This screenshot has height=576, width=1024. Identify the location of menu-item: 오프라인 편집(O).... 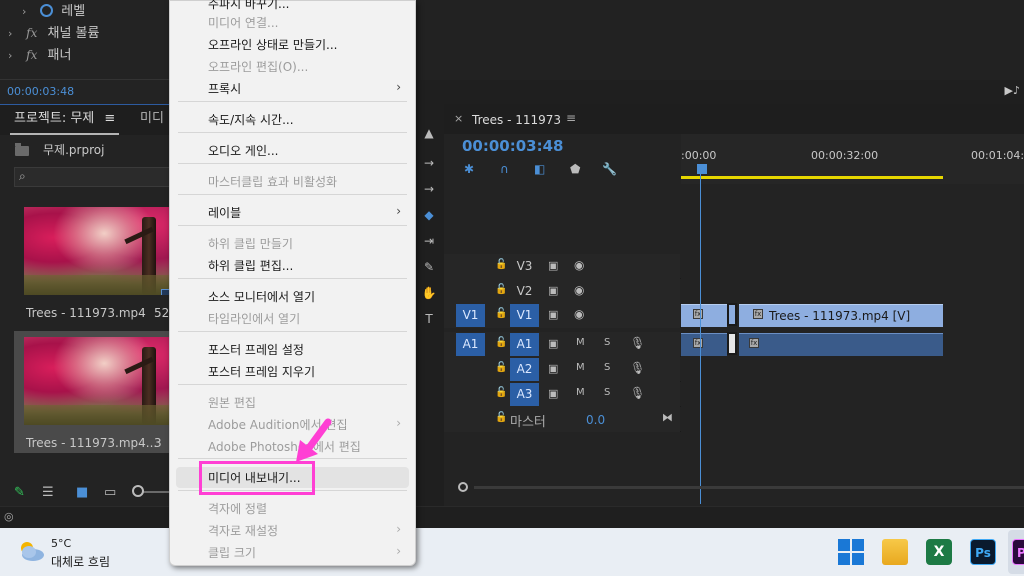
(292, 66).